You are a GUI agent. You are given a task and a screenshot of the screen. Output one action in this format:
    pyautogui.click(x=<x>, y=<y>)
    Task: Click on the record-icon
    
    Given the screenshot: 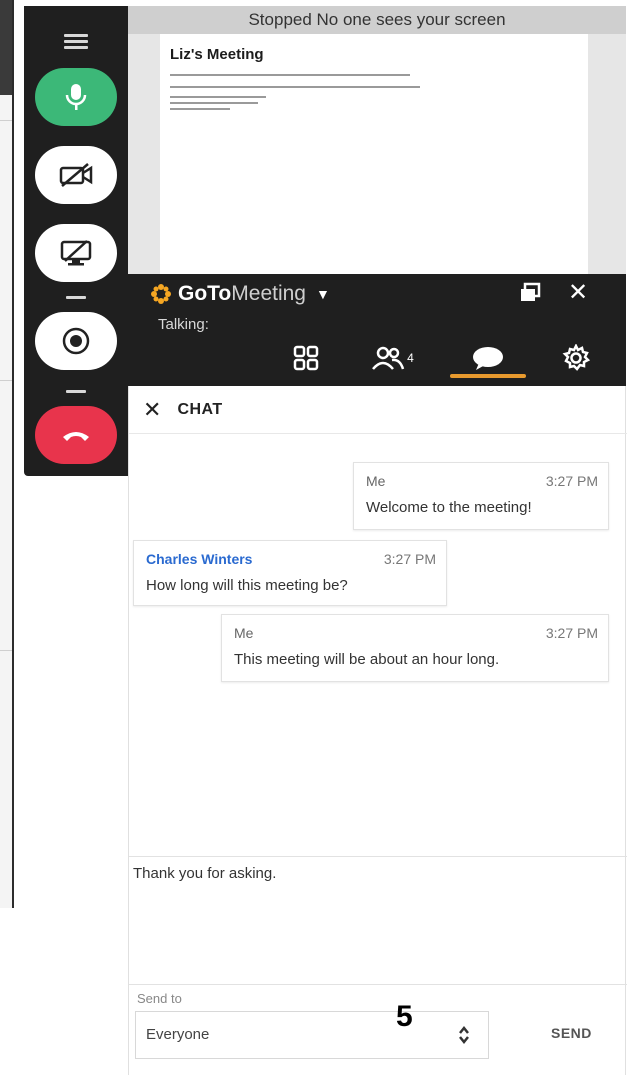 What is the action you would take?
    pyautogui.click(x=76, y=341)
    